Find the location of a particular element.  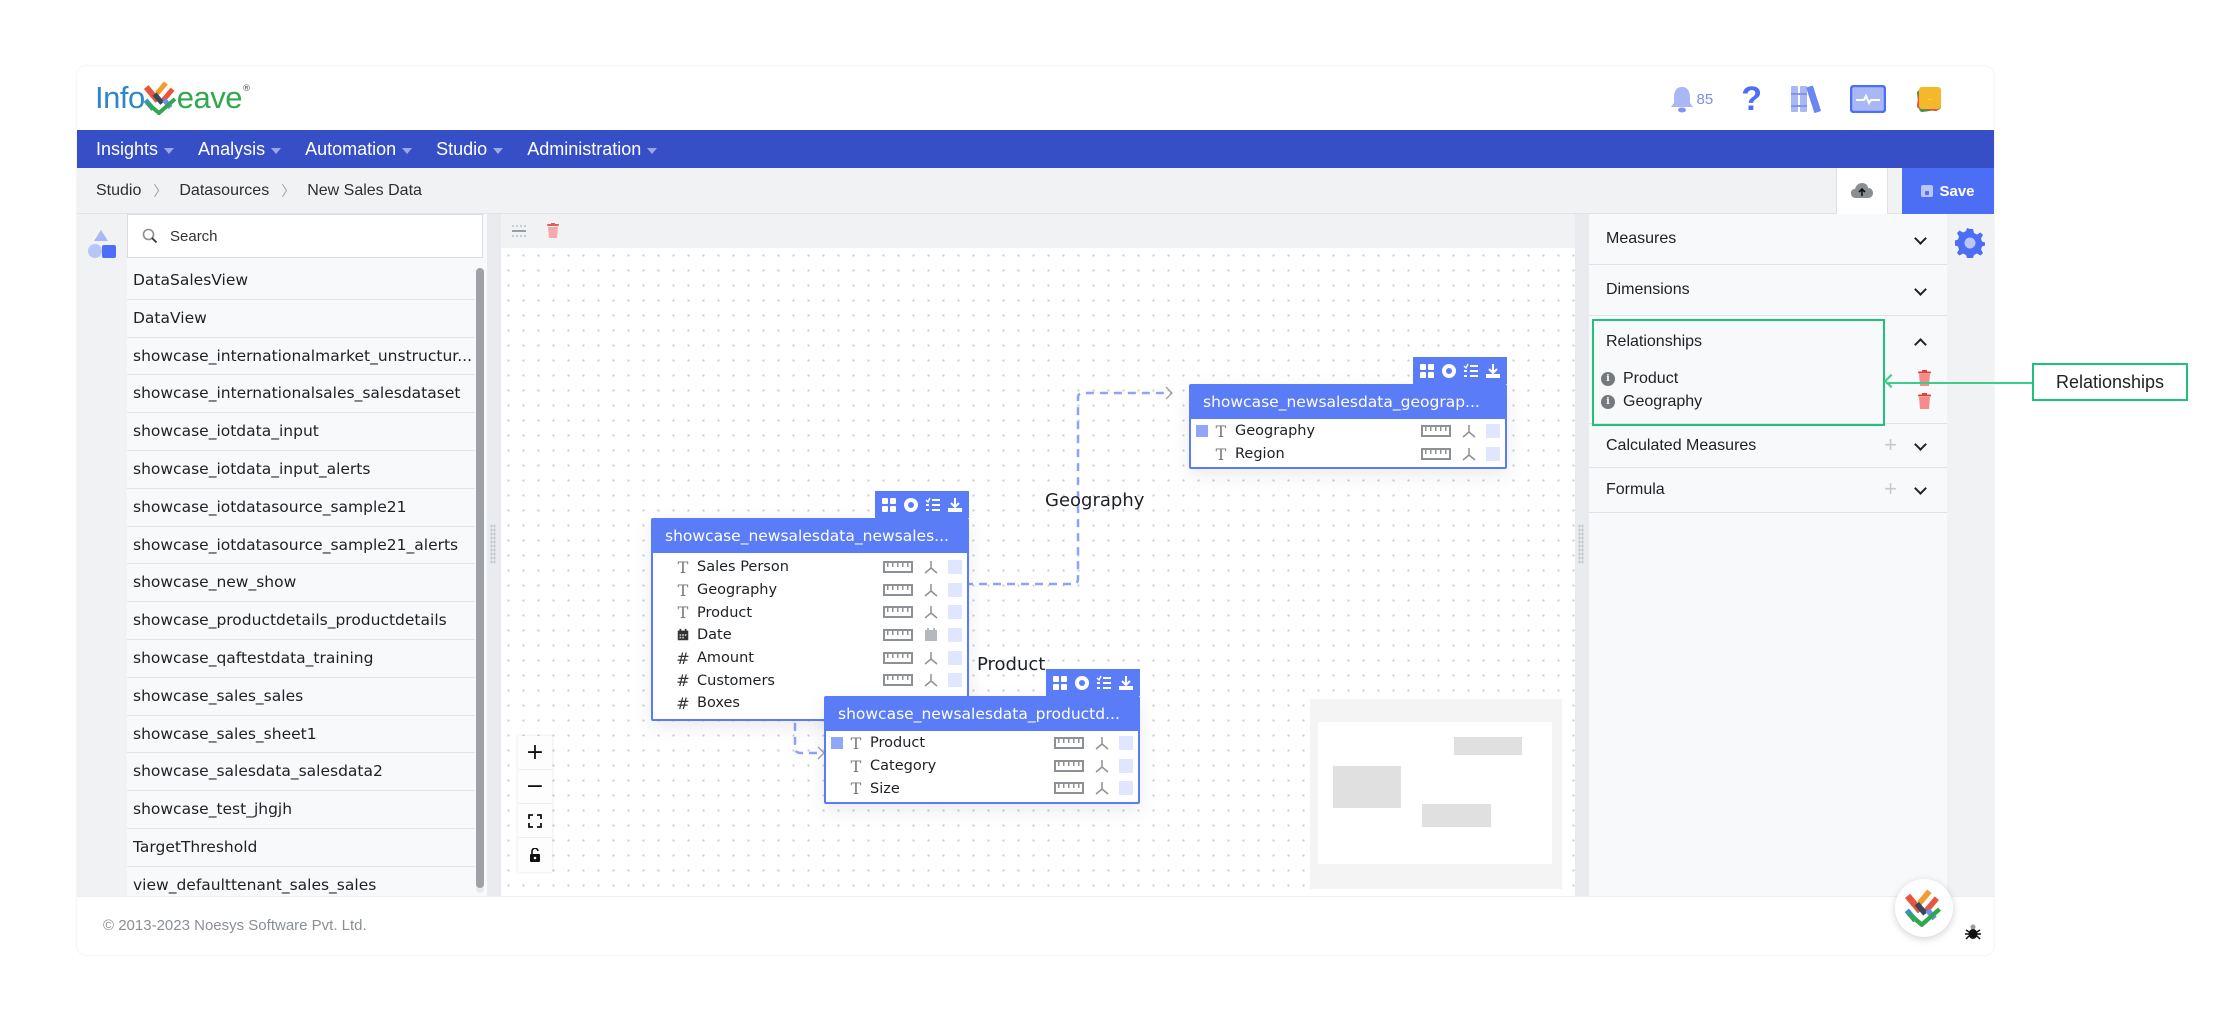

notifications-button: 85 is located at coordinates (1691, 99).